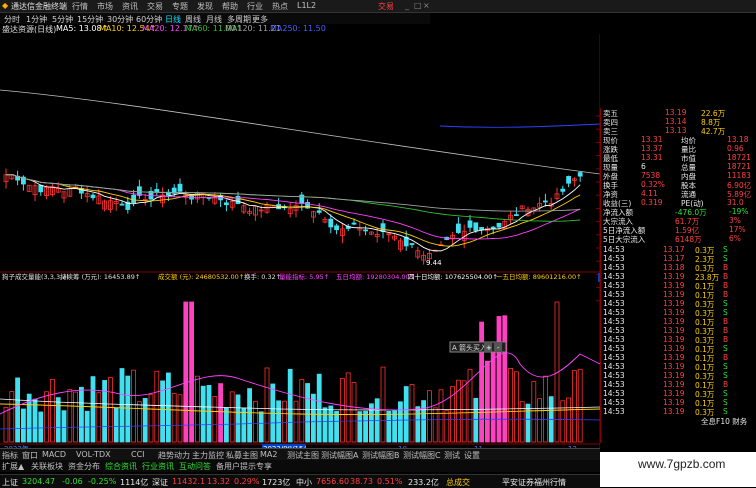  I want to click on info-tab: 行业资讯, so click(158, 466).